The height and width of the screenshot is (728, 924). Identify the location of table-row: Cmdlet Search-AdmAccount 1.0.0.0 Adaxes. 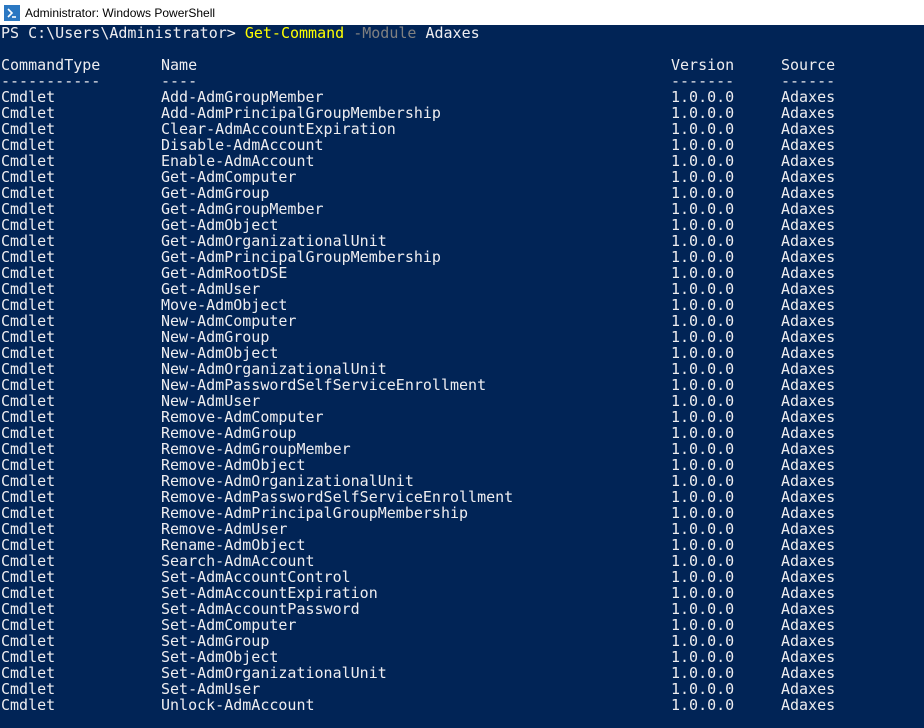
(462, 561).